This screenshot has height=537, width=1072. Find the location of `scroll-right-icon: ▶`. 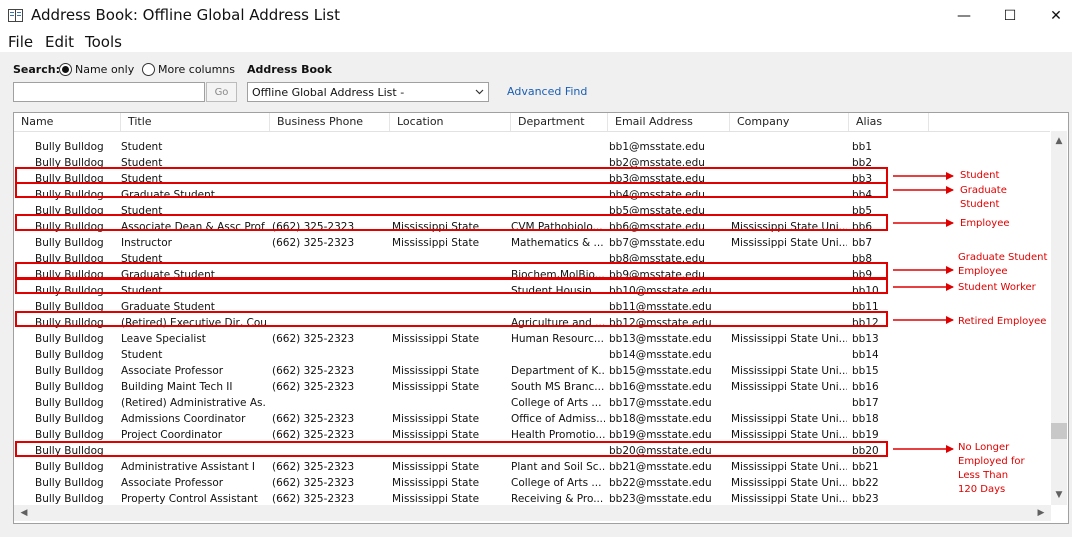

scroll-right-icon: ▶ is located at coordinates (1041, 513).